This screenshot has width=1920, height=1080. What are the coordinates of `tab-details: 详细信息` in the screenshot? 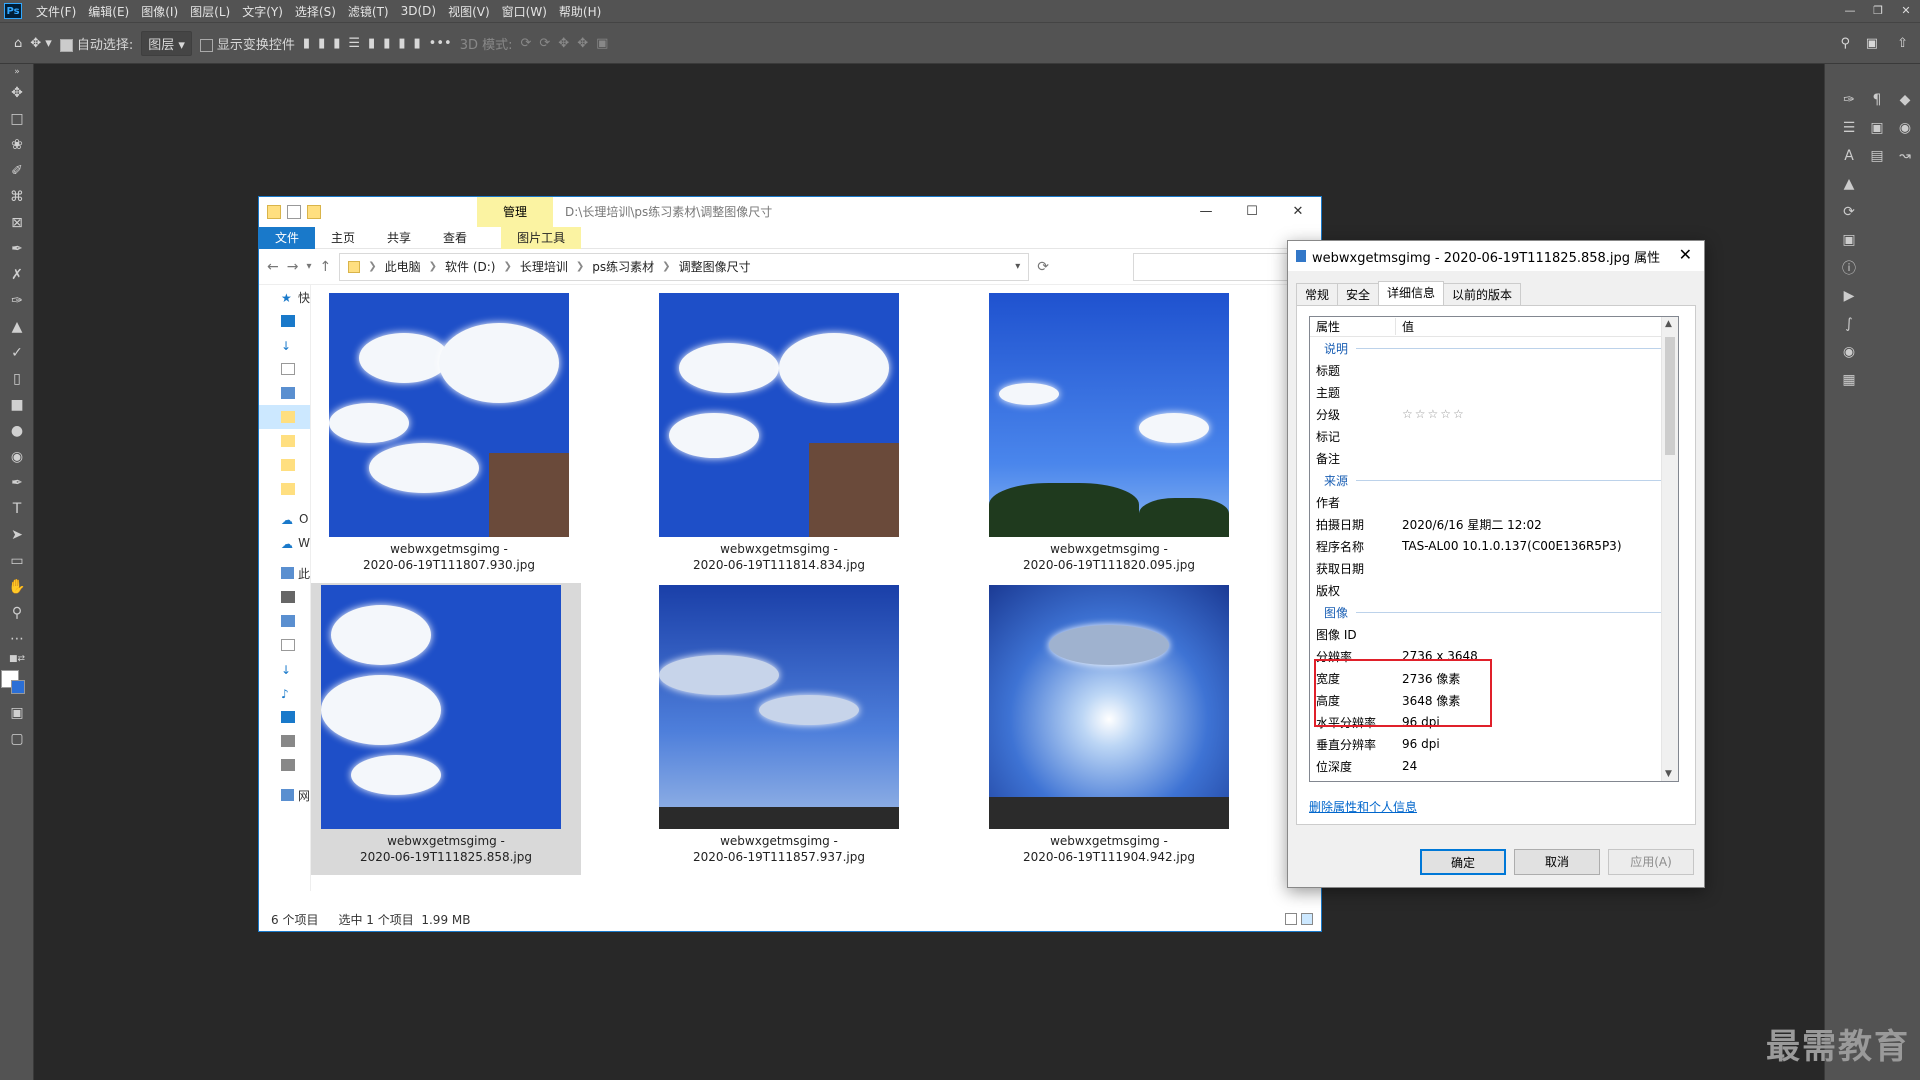 It's located at (1411, 293).